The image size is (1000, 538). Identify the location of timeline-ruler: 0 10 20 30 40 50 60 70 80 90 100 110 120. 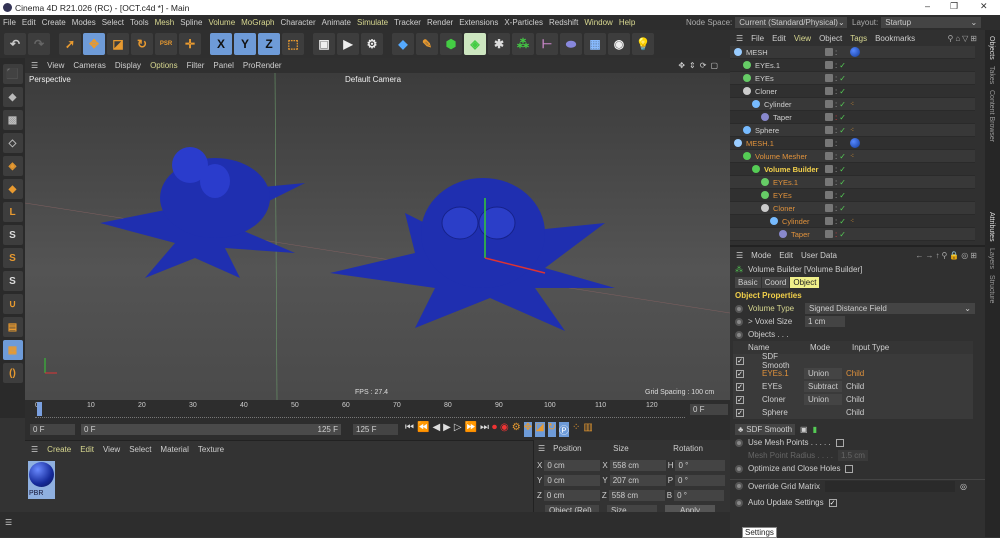
(360, 410).